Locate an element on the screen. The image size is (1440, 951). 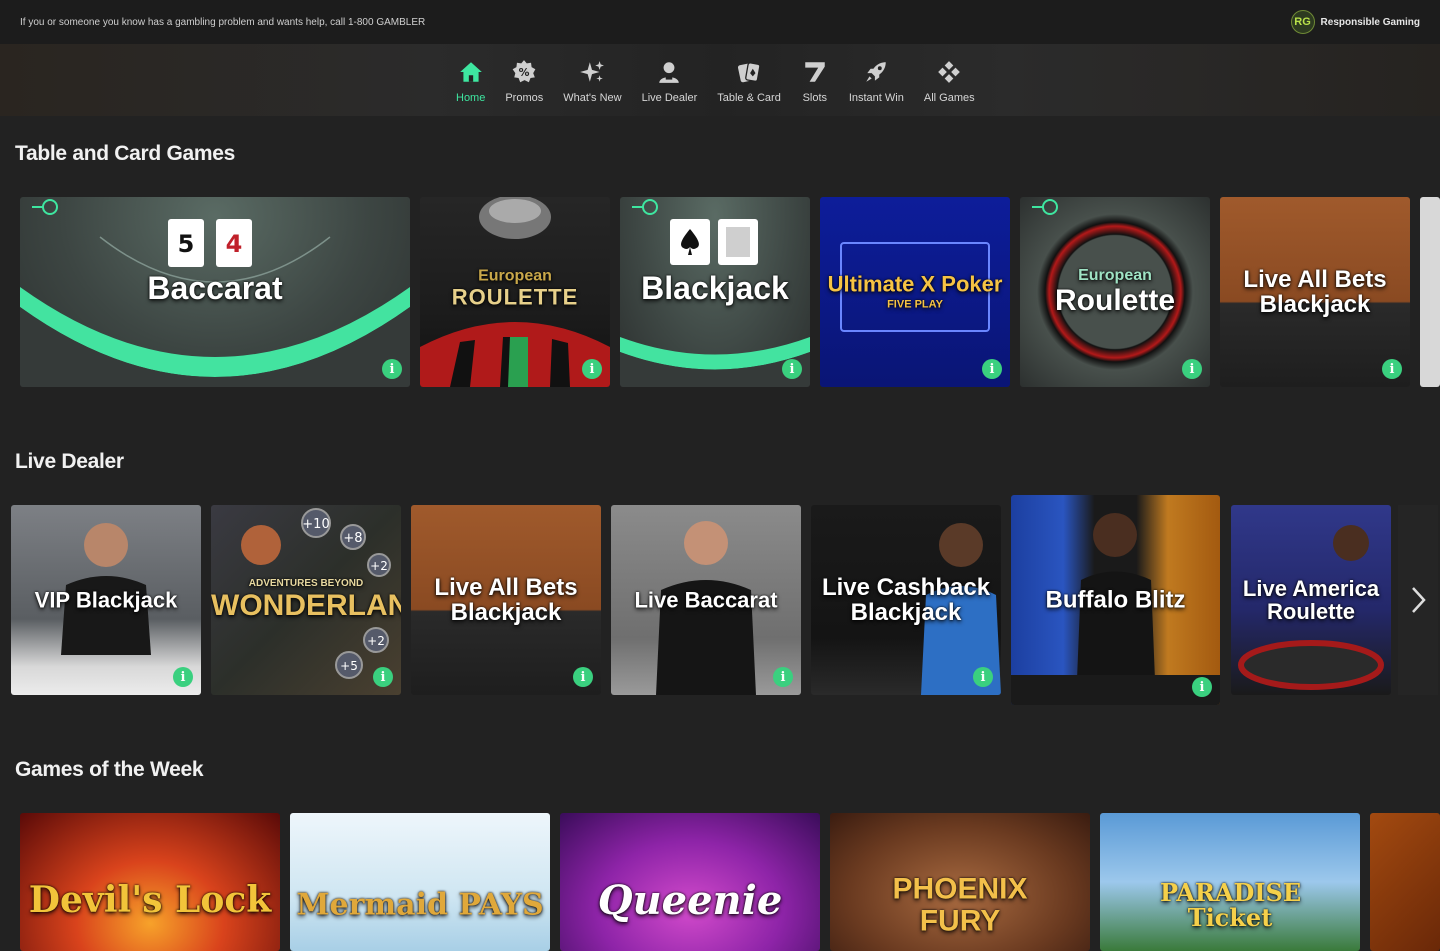
game-title: Blackjack is located at coordinates (715, 288).